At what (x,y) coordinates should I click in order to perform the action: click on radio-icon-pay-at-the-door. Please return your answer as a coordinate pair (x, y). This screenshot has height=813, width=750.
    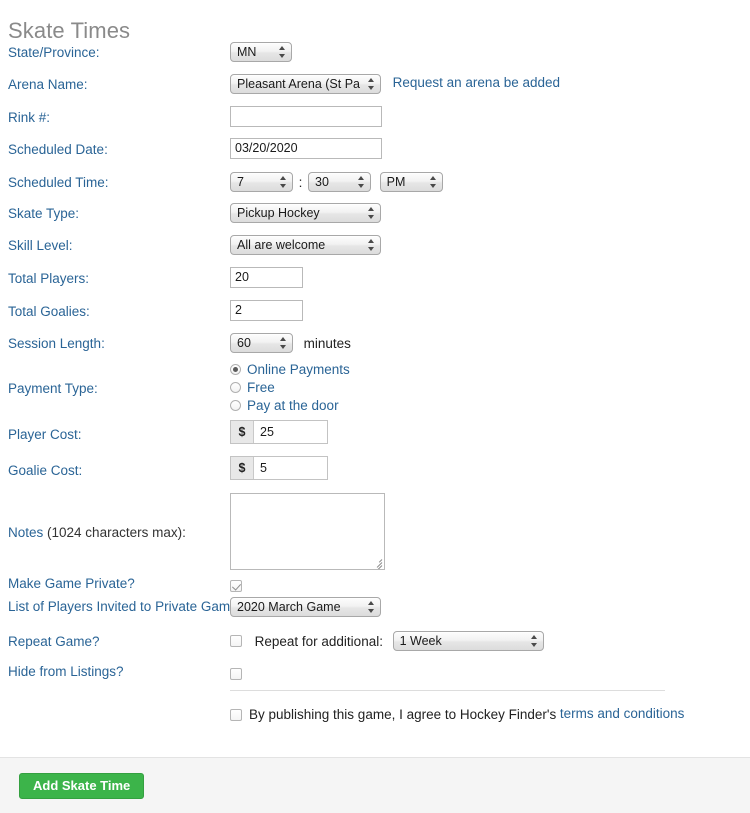
    Looking at the image, I should click on (235, 406).